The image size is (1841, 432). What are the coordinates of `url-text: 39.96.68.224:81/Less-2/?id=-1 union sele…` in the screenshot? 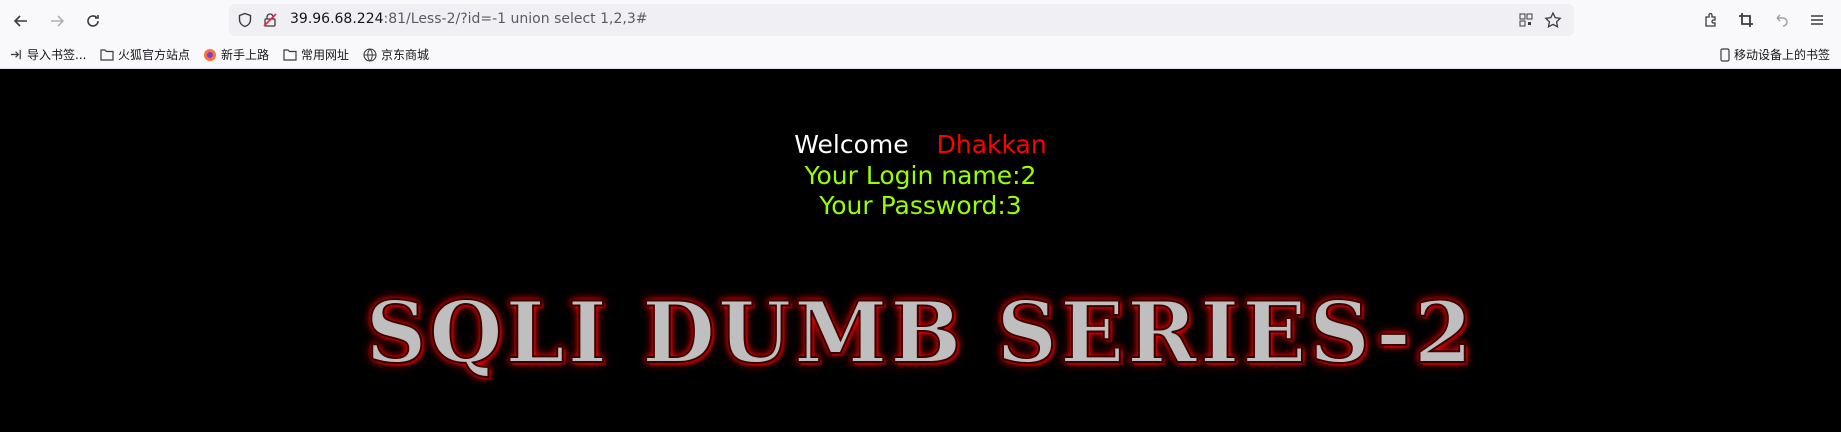 It's located at (468, 19).